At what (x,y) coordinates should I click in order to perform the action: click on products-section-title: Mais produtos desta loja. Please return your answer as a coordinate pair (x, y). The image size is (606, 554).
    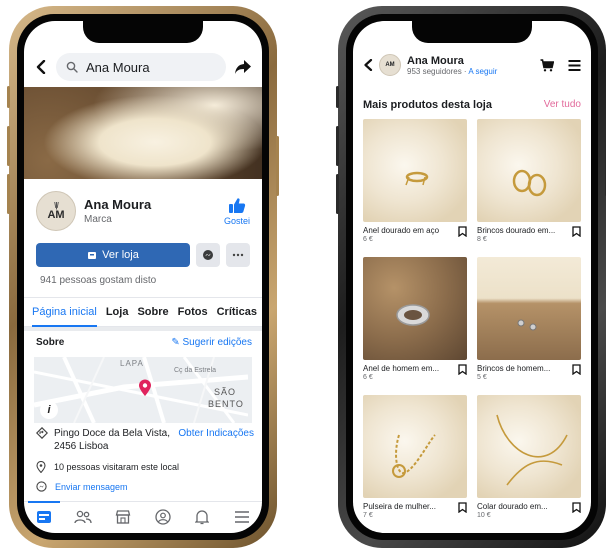
    Looking at the image, I should click on (427, 105).